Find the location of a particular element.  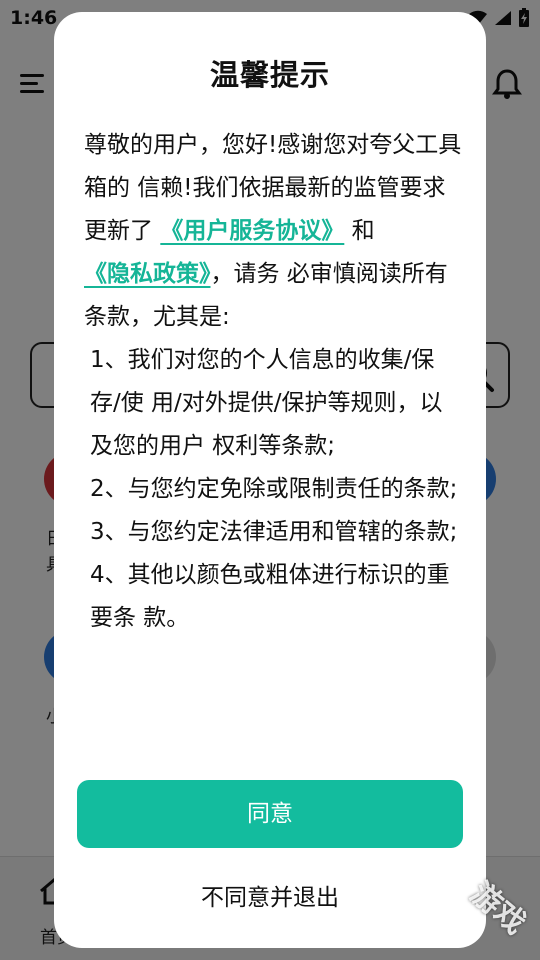

disagree-exit-button: 不同意并退出 is located at coordinates (270, 895).